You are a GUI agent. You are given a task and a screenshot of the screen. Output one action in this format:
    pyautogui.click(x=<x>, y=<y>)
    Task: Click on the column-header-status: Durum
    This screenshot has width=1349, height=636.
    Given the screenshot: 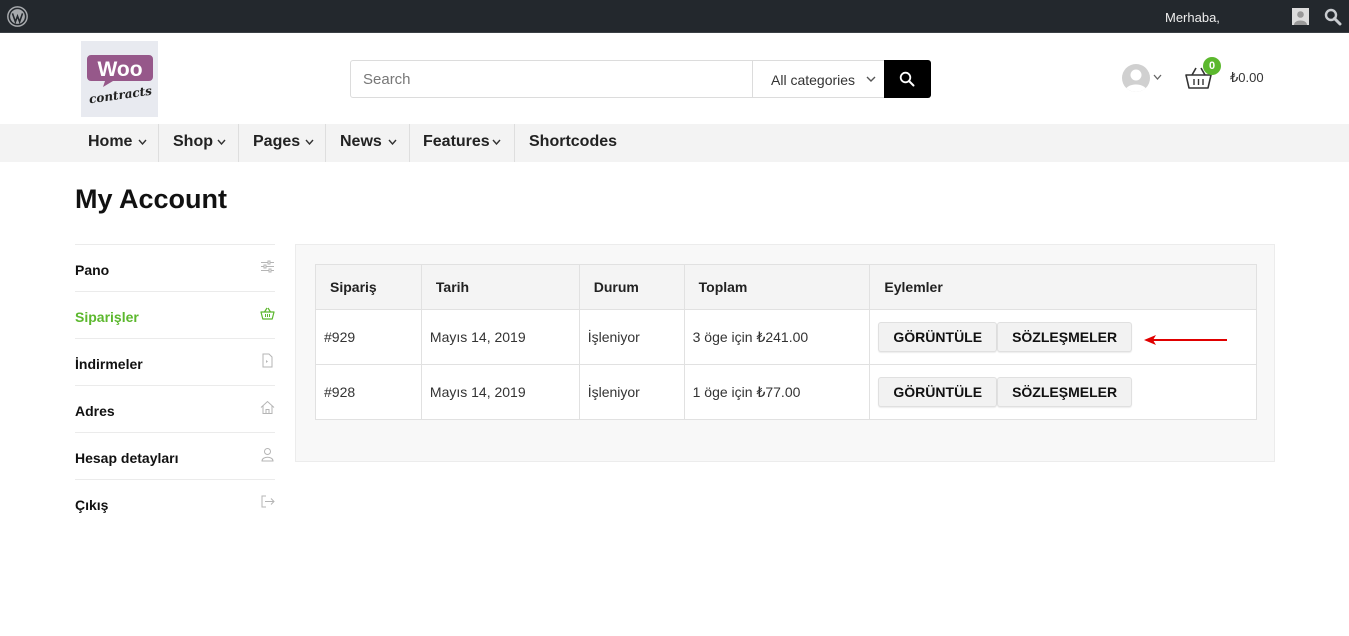 What is the action you would take?
    pyautogui.click(x=631, y=287)
    